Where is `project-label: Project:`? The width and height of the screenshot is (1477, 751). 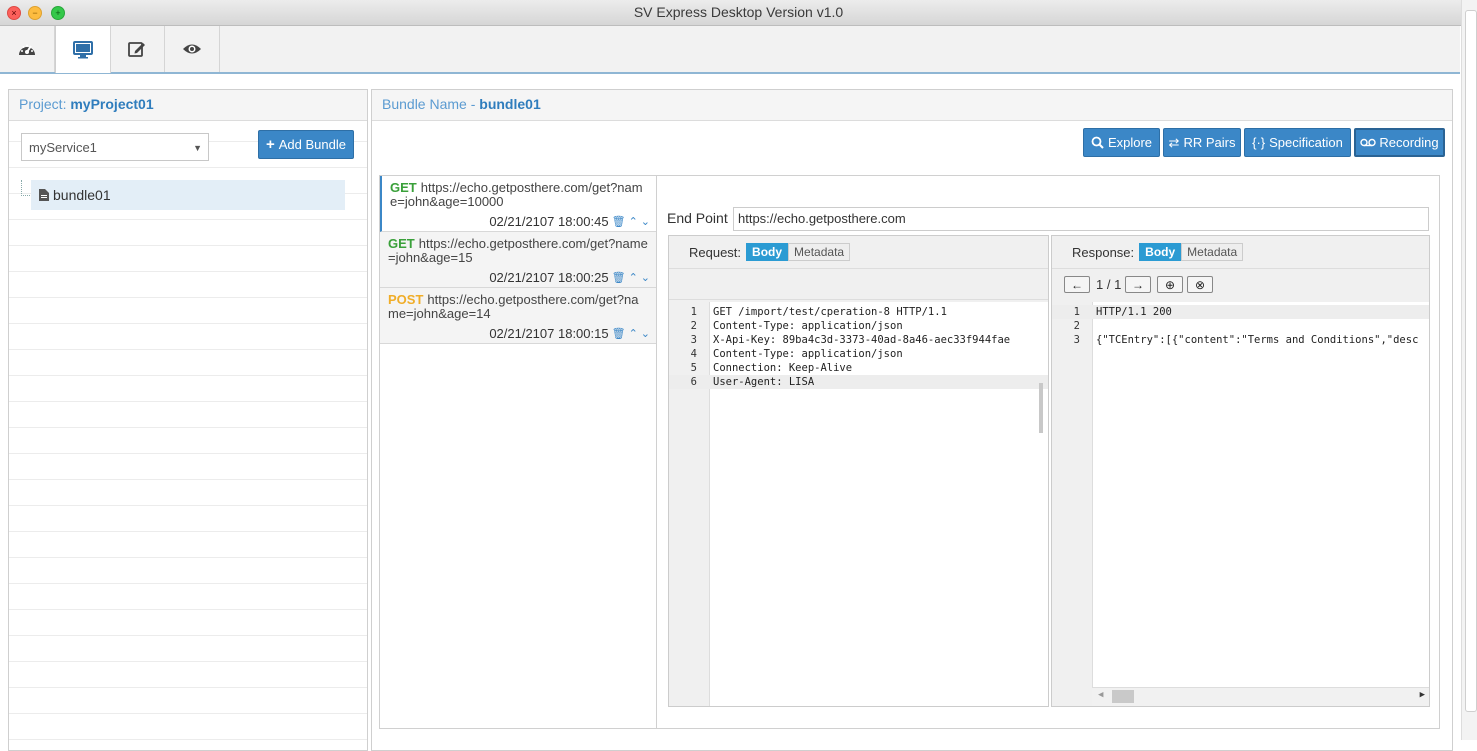
project-label: Project: is located at coordinates (43, 104).